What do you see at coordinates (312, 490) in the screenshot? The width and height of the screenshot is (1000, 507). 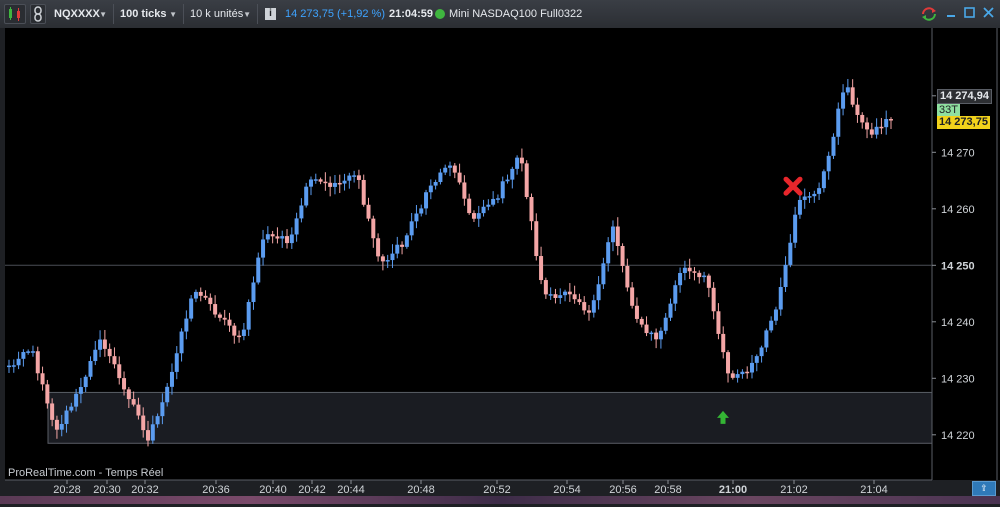 I see `x-tick-label: 20:42` at bounding box center [312, 490].